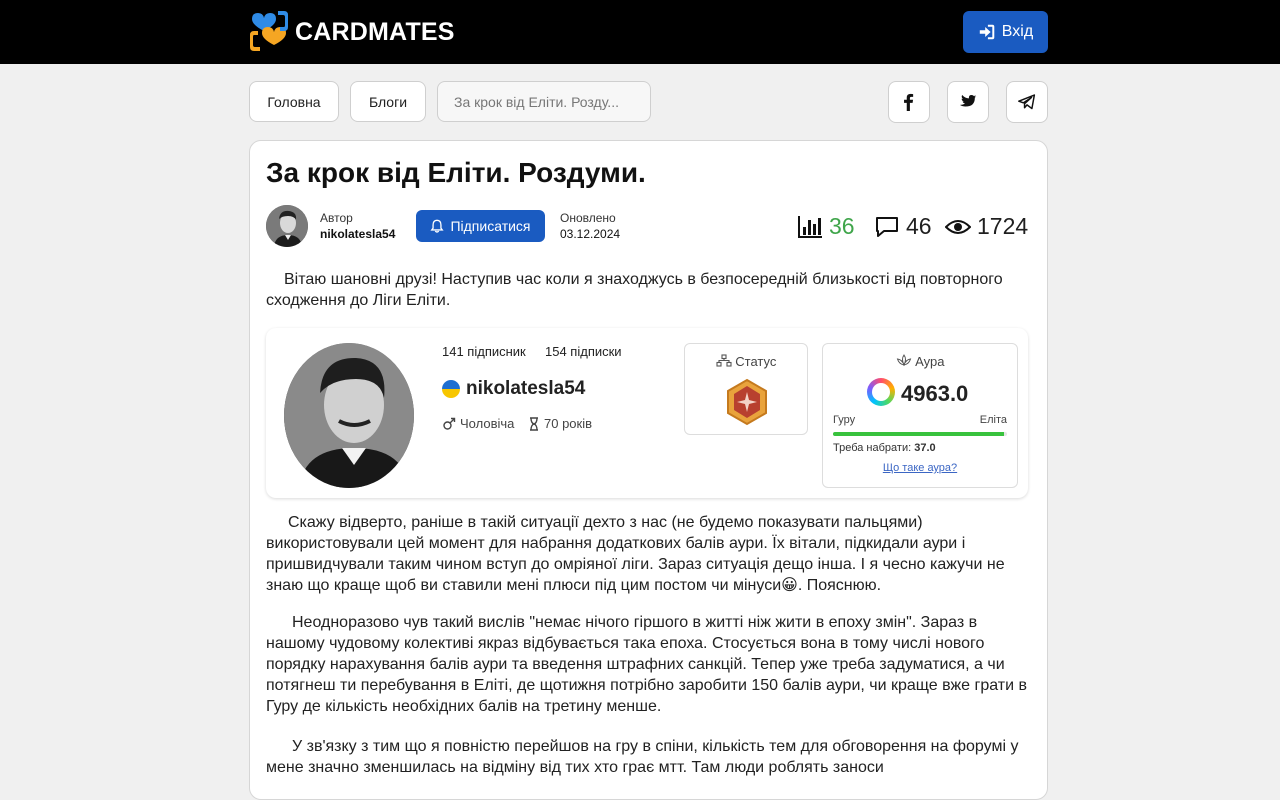 This screenshot has width=1280, height=800. I want to click on portrait-icon, so click(349, 415).